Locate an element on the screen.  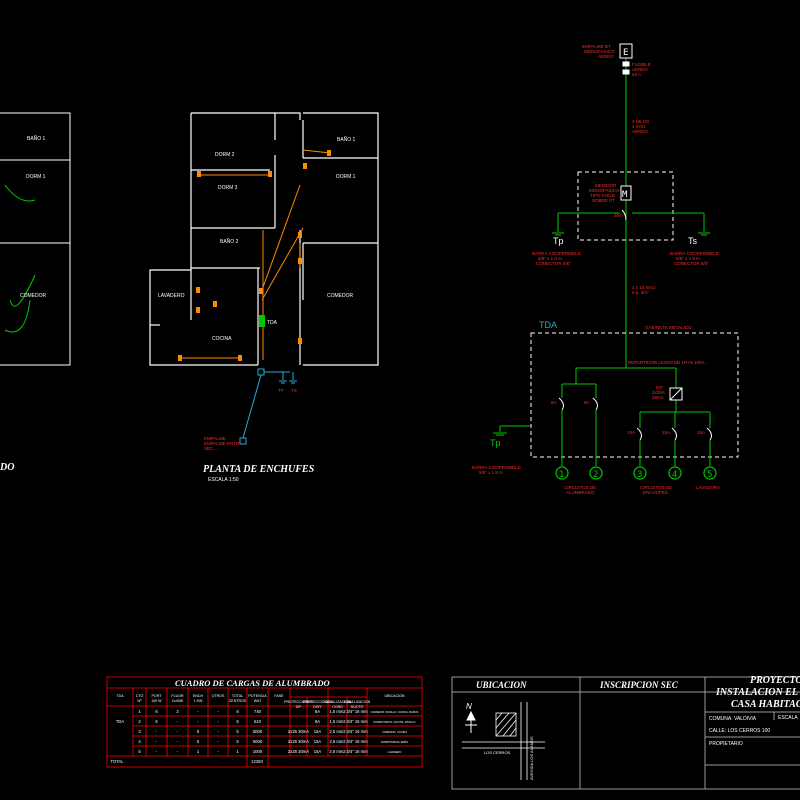
project-title-line-3: CASA HABITAC is located at coordinates (765, 704).